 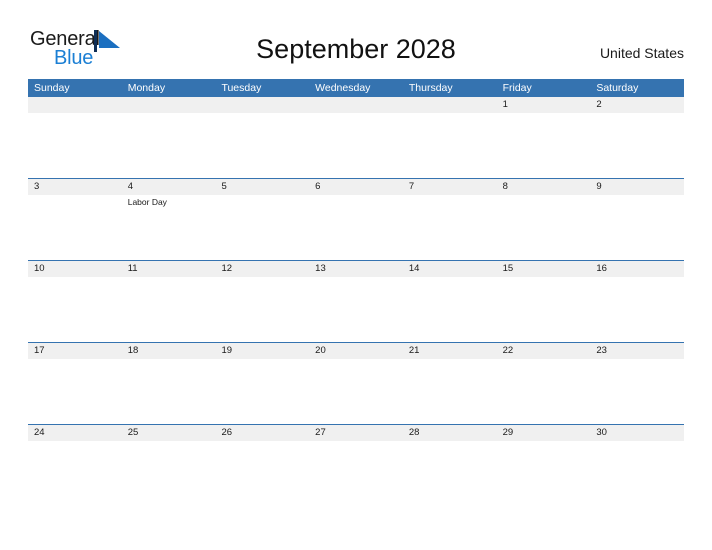 I want to click on week-number-band: 3456789, so click(x=356, y=187).